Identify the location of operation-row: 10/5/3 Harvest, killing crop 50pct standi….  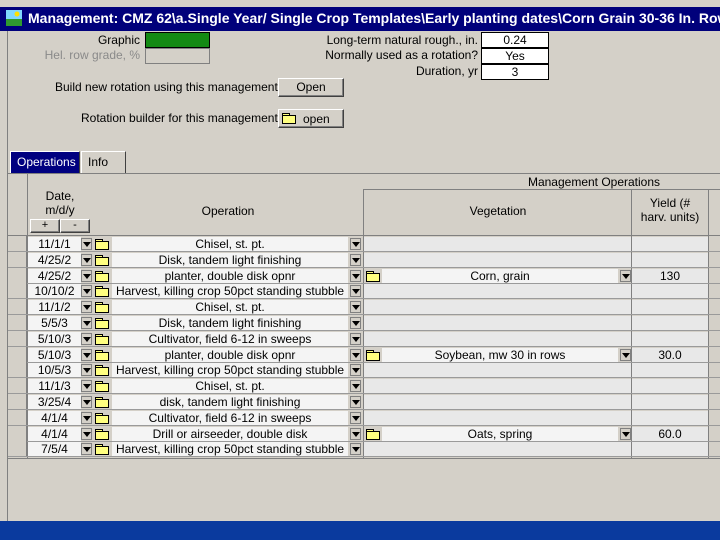
(364, 370).